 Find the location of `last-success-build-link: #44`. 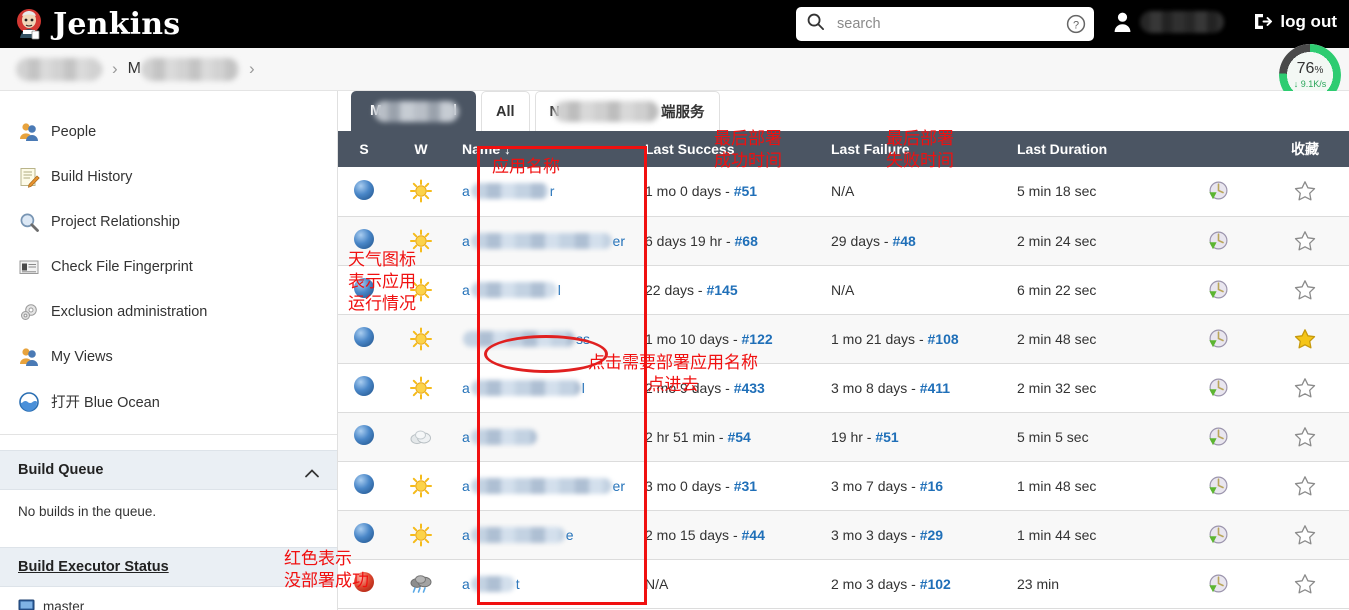

last-success-build-link: #44 is located at coordinates (753, 535).